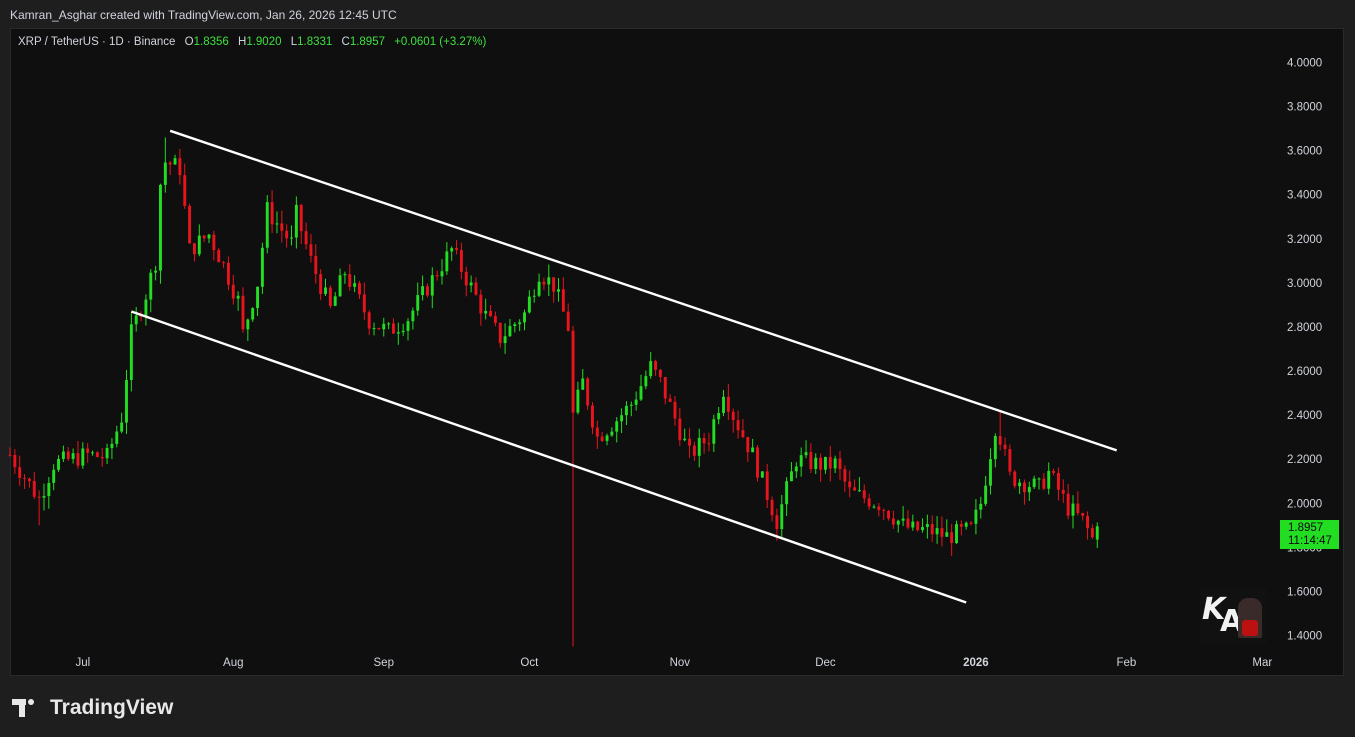  What do you see at coordinates (1304, 328) in the screenshot?
I see `y-tick-label: 2.8000` at bounding box center [1304, 328].